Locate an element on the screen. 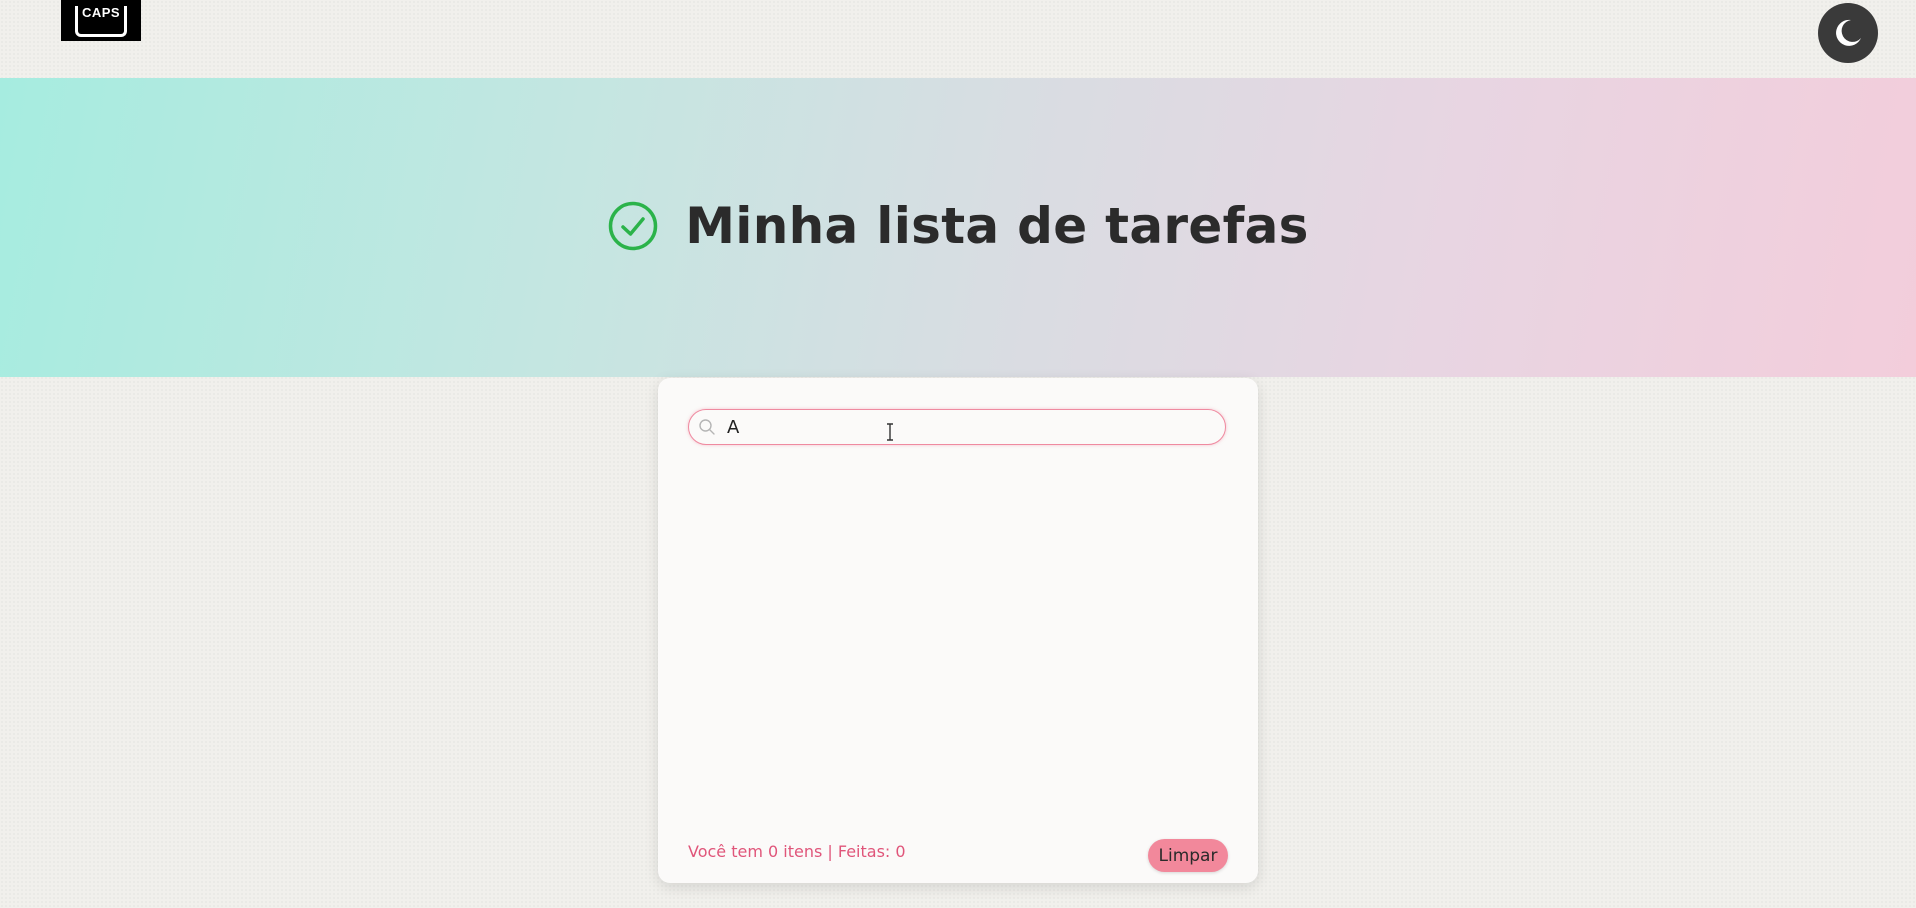 The width and height of the screenshot is (1916, 908). moon-icon is located at coordinates (1848, 32).